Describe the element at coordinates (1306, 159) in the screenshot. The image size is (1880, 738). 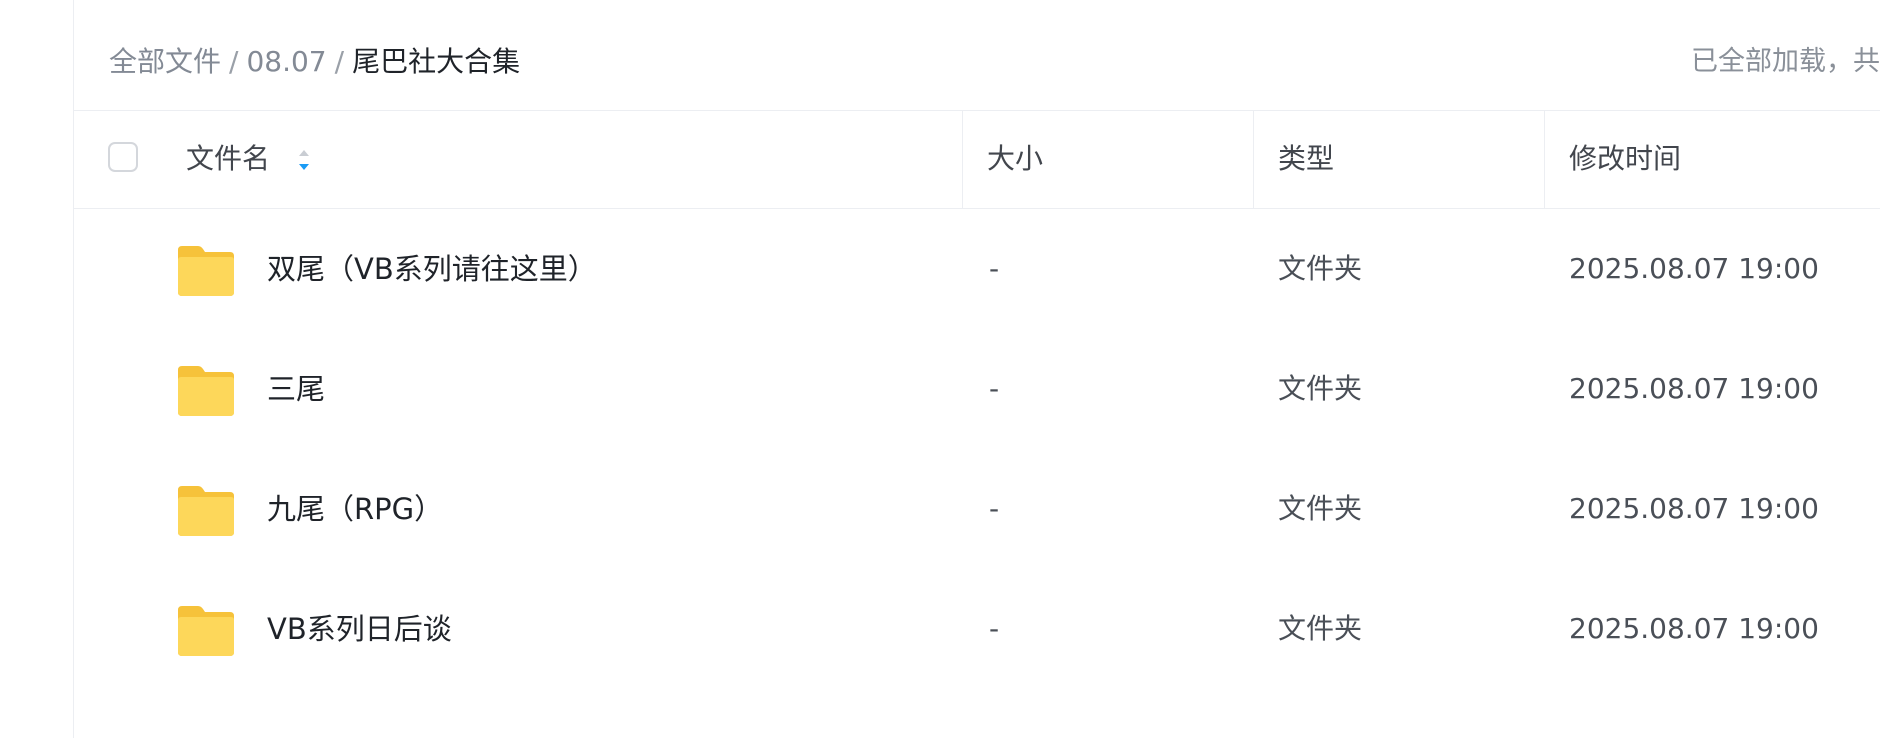
I see `column-header-type: 类型` at that location.